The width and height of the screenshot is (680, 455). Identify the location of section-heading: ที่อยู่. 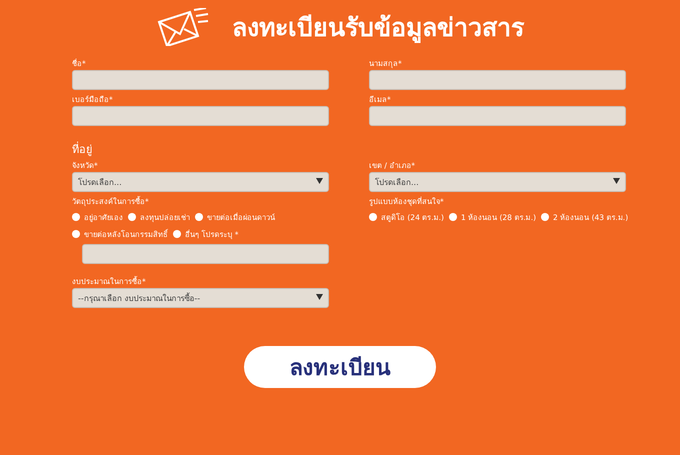
(82, 148).